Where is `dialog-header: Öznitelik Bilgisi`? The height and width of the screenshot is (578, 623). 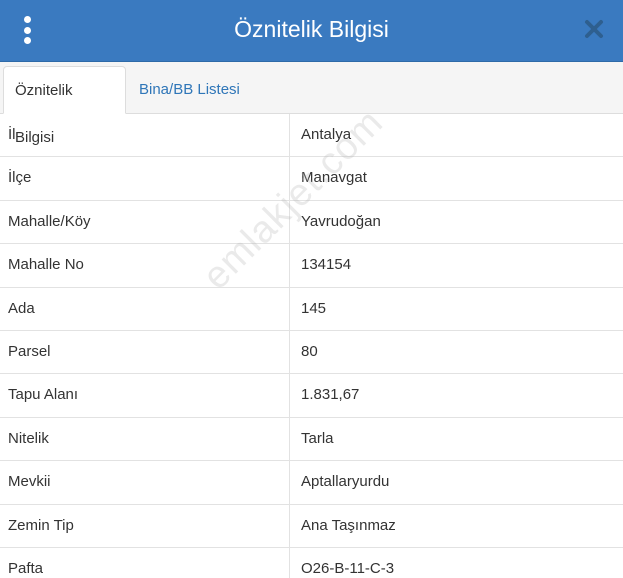
dialog-header: Öznitelik Bilgisi is located at coordinates (311, 31).